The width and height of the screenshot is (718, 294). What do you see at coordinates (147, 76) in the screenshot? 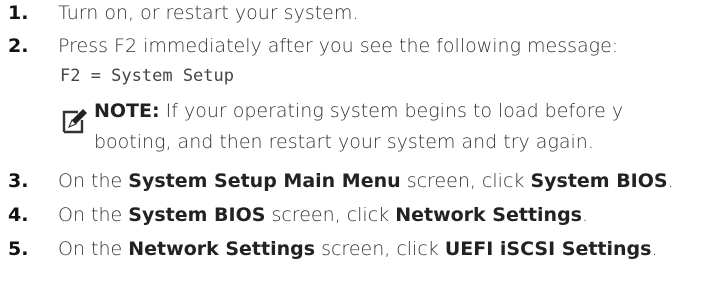
I see `code-message: F2 = System Setup` at bounding box center [147, 76].